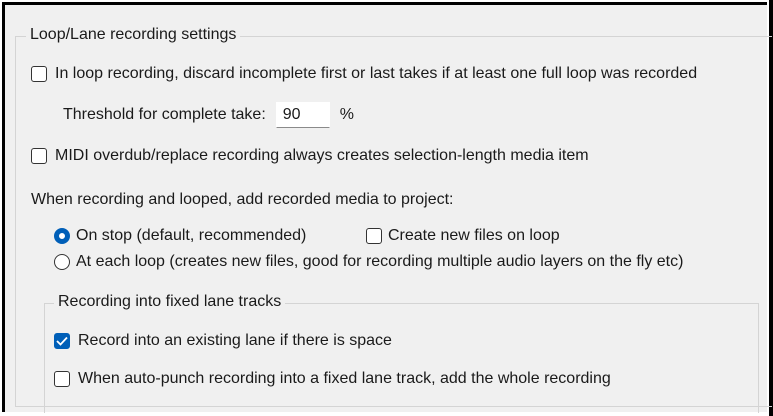  I want to click on threshold-row: Threshold for complete take: 90 %, so click(208, 115).